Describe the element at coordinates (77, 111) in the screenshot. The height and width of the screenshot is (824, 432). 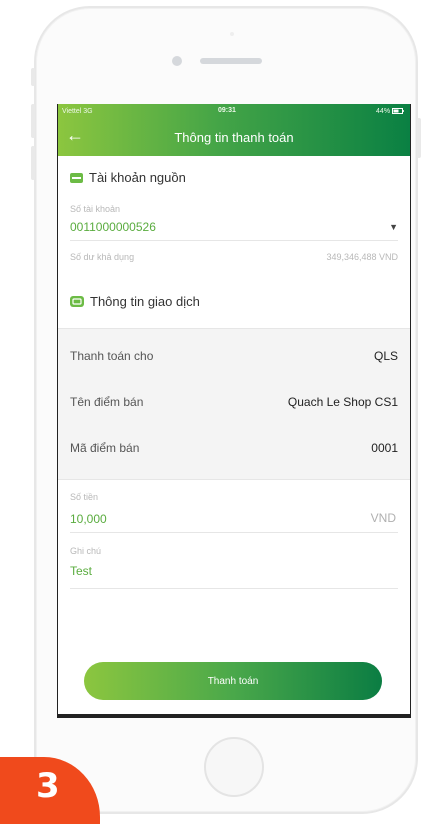
I see `carrier-label: Viettel 3G` at that location.